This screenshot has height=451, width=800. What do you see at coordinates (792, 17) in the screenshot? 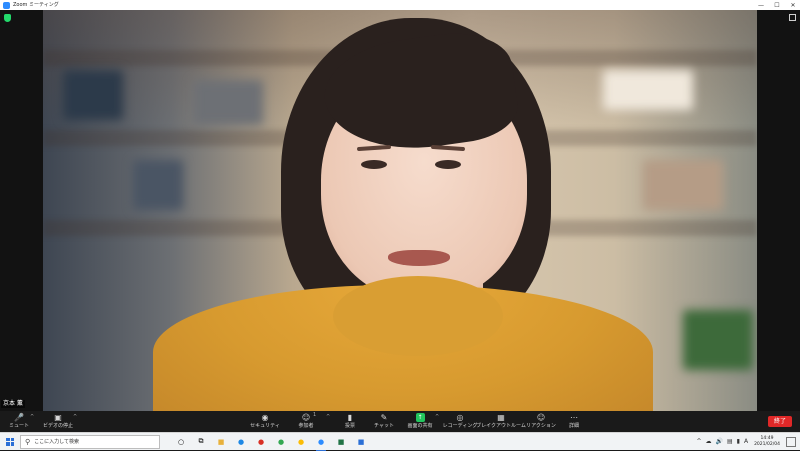
I see `fullscreen-icon` at bounding box center [792, 17].